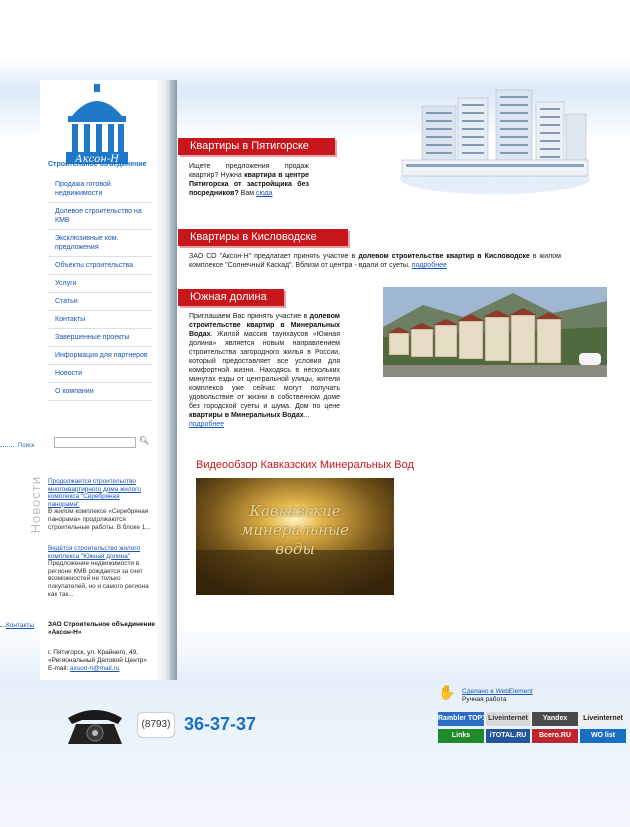 This screenshot has width=630, height=827. What do you see at coordinates (256, 146) in the screenshot?
I see `section-heading-pyatigorsk: Квартиры в Пятигорске` at bounding box center [256, 146].